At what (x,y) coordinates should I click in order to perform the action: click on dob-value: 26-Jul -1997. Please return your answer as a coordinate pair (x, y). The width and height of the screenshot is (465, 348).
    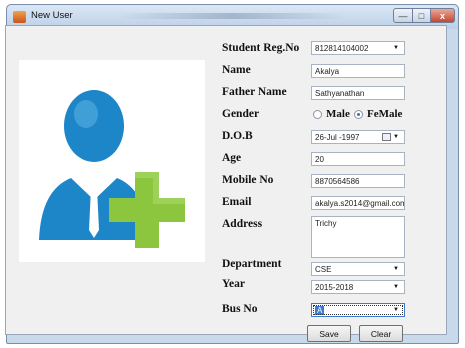
    Looking at the image, I should click on (337, 137).